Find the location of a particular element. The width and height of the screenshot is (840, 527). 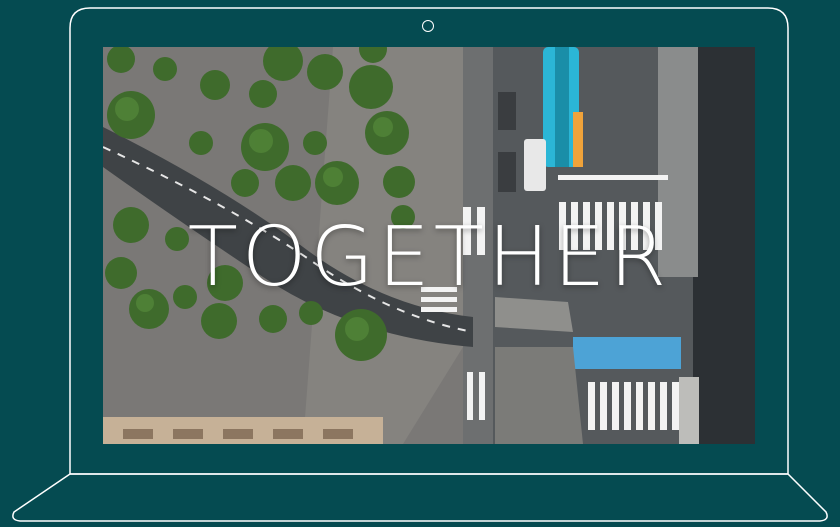

webcam-icon is located at coordinates (428, 26).